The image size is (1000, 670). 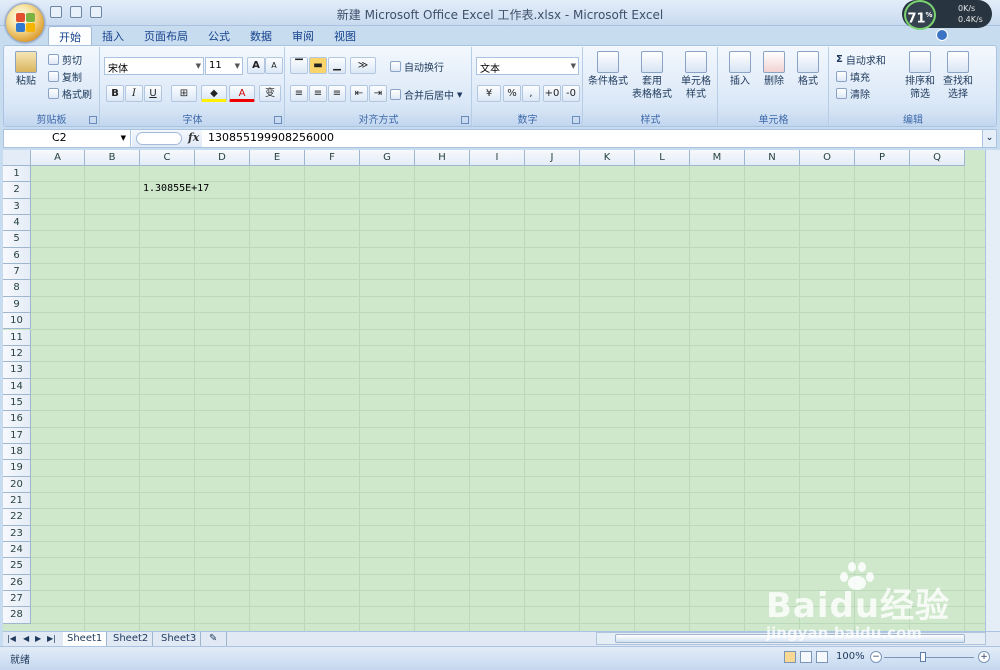 What do you see at coordinates (882, 158) in the screenshot?
I see `column-header-p: P` at bounding box center [882, 158].